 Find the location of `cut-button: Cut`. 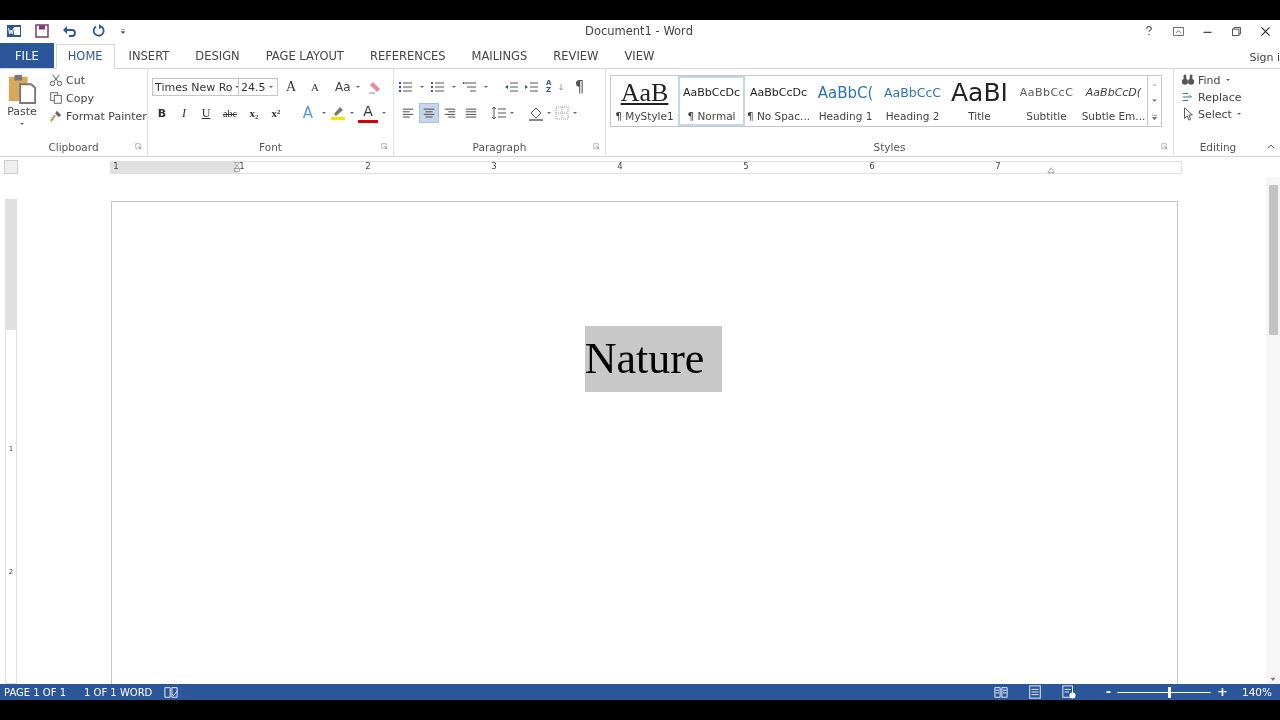

cut-button: Cut is located at coordinates (98, 80).